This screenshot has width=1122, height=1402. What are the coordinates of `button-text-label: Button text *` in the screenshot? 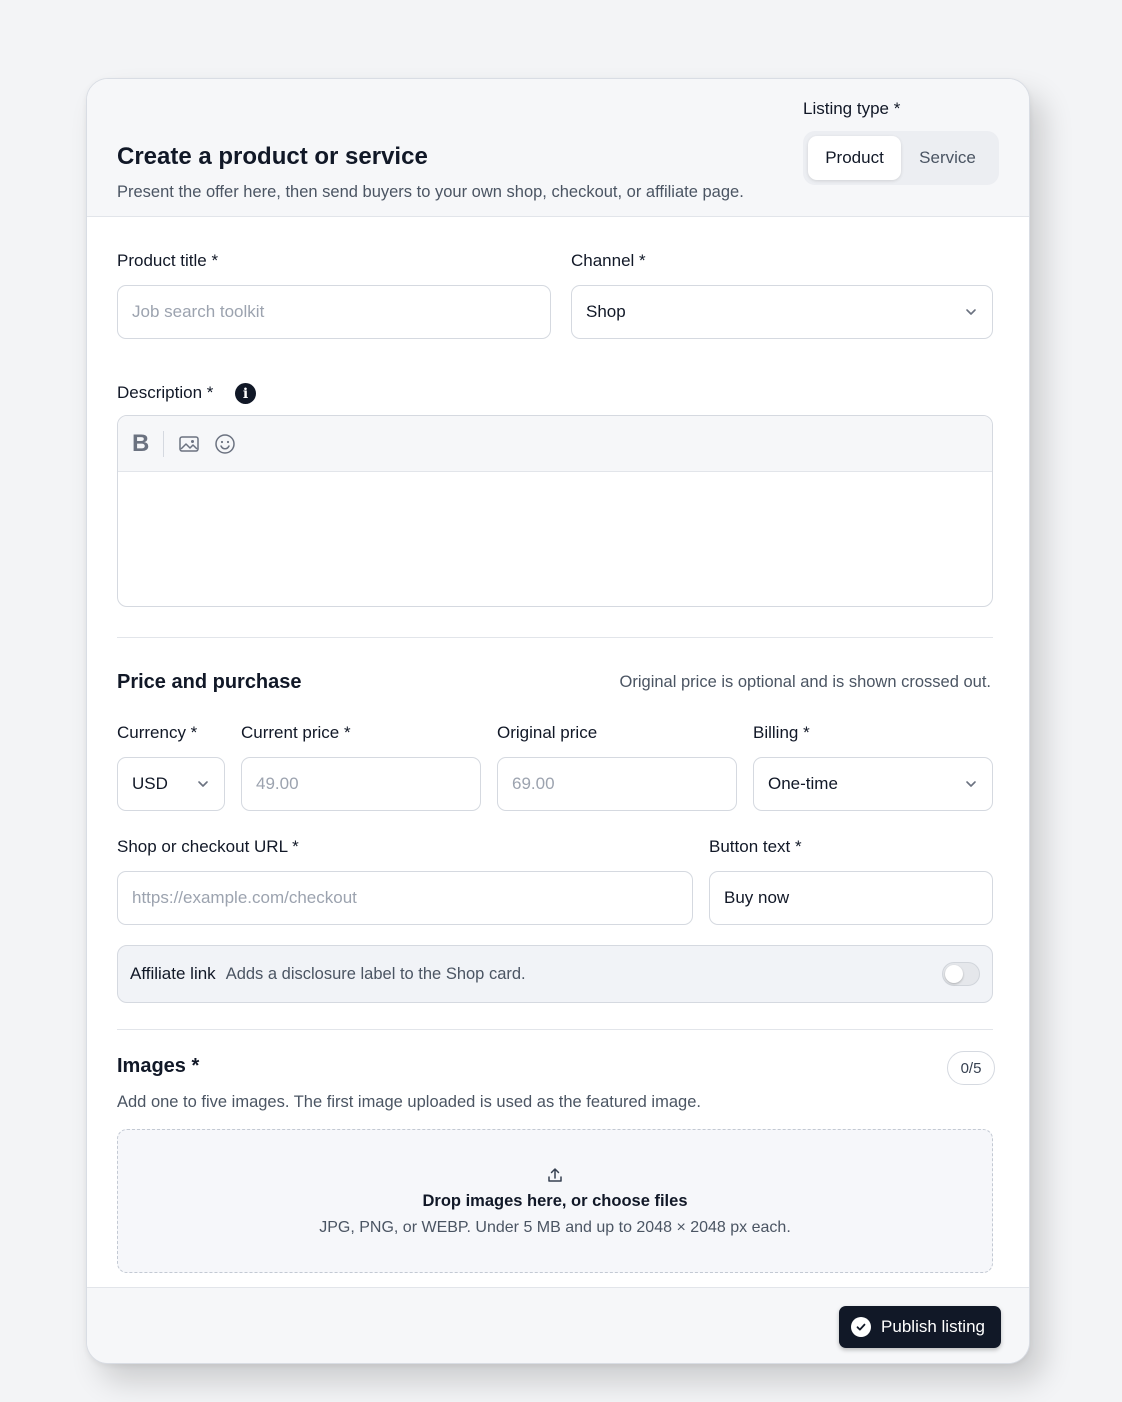 It's located at (755, 846).